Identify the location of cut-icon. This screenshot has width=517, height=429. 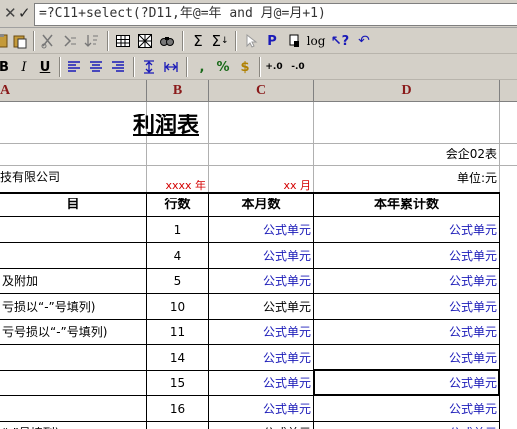
(48, 41).